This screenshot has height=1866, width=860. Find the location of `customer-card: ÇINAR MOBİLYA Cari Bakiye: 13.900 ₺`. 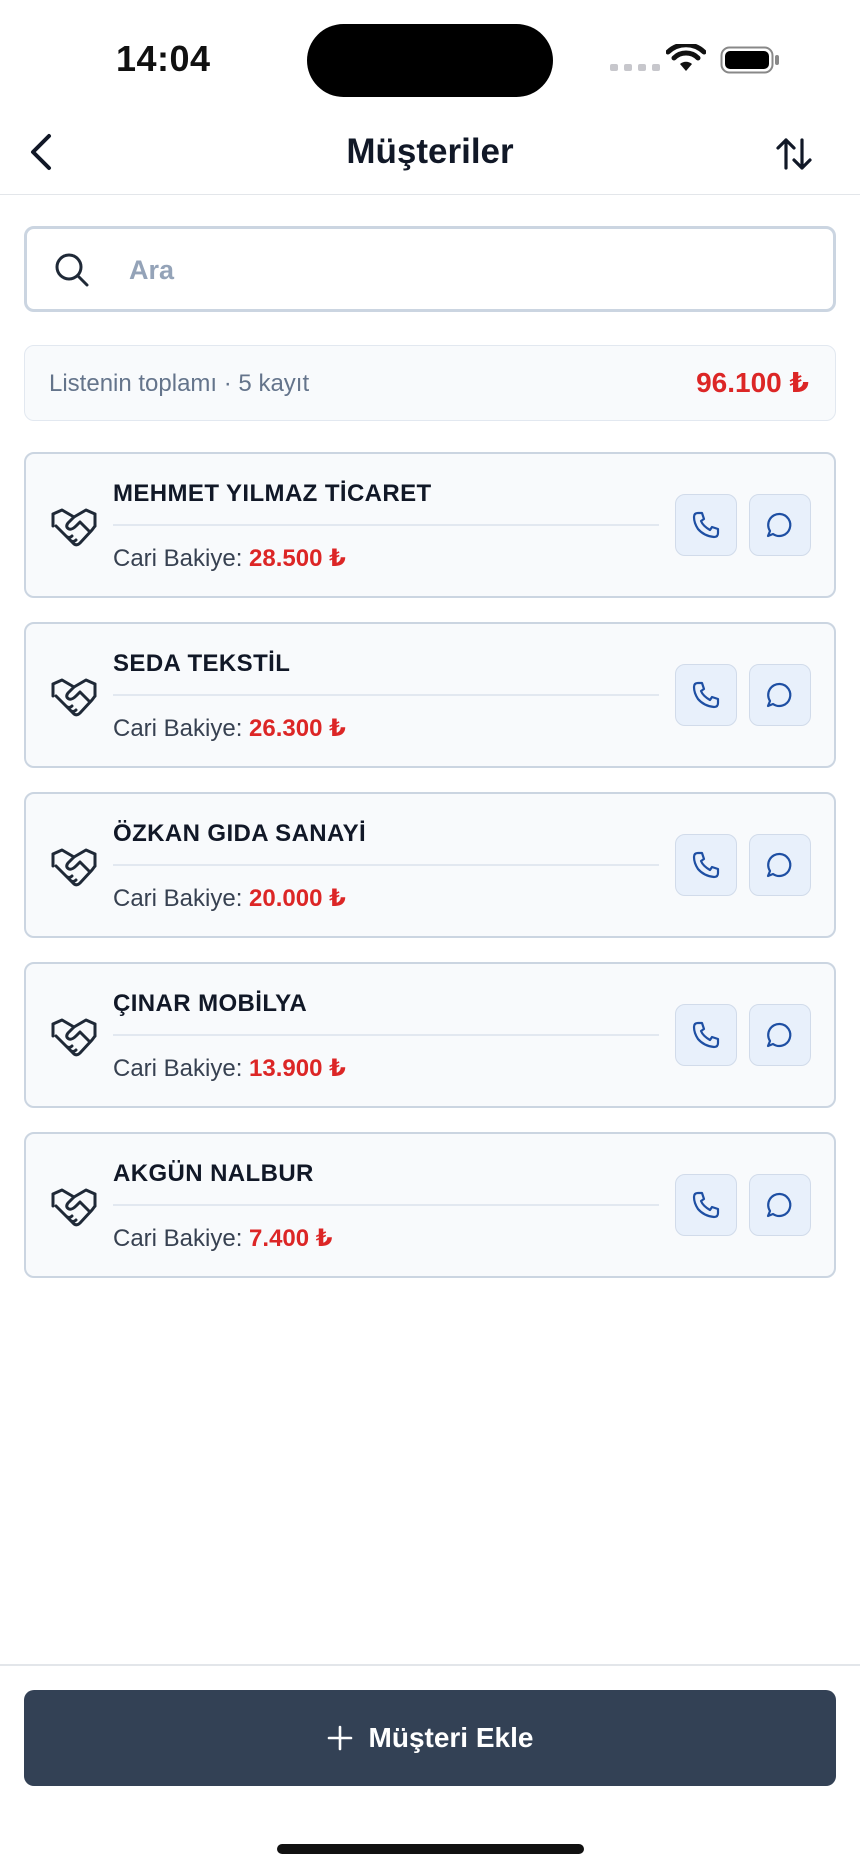

customer-card: ÇINAR MOBİLYA Cari Bakiye: 13.900 ₺ is located at coordinates (430, 1035).